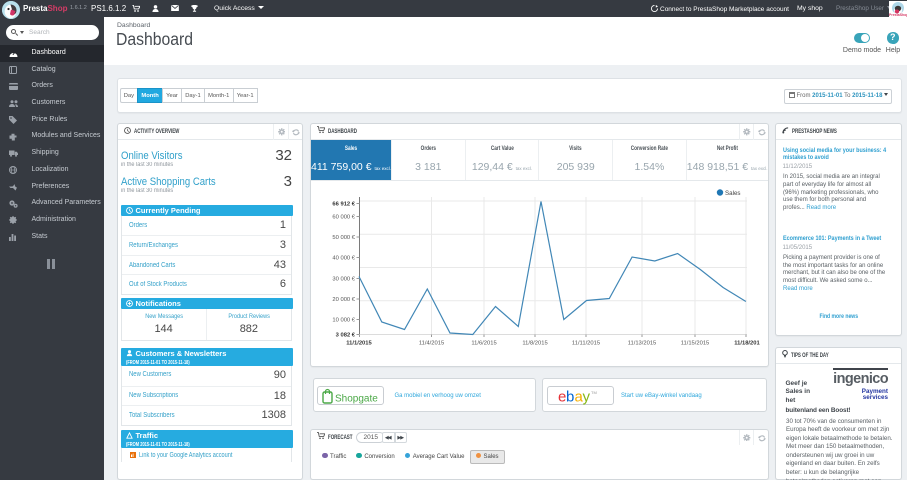 This screenshot has width=907, height=480. I want to click on svg-text: y, so click(586, 396).